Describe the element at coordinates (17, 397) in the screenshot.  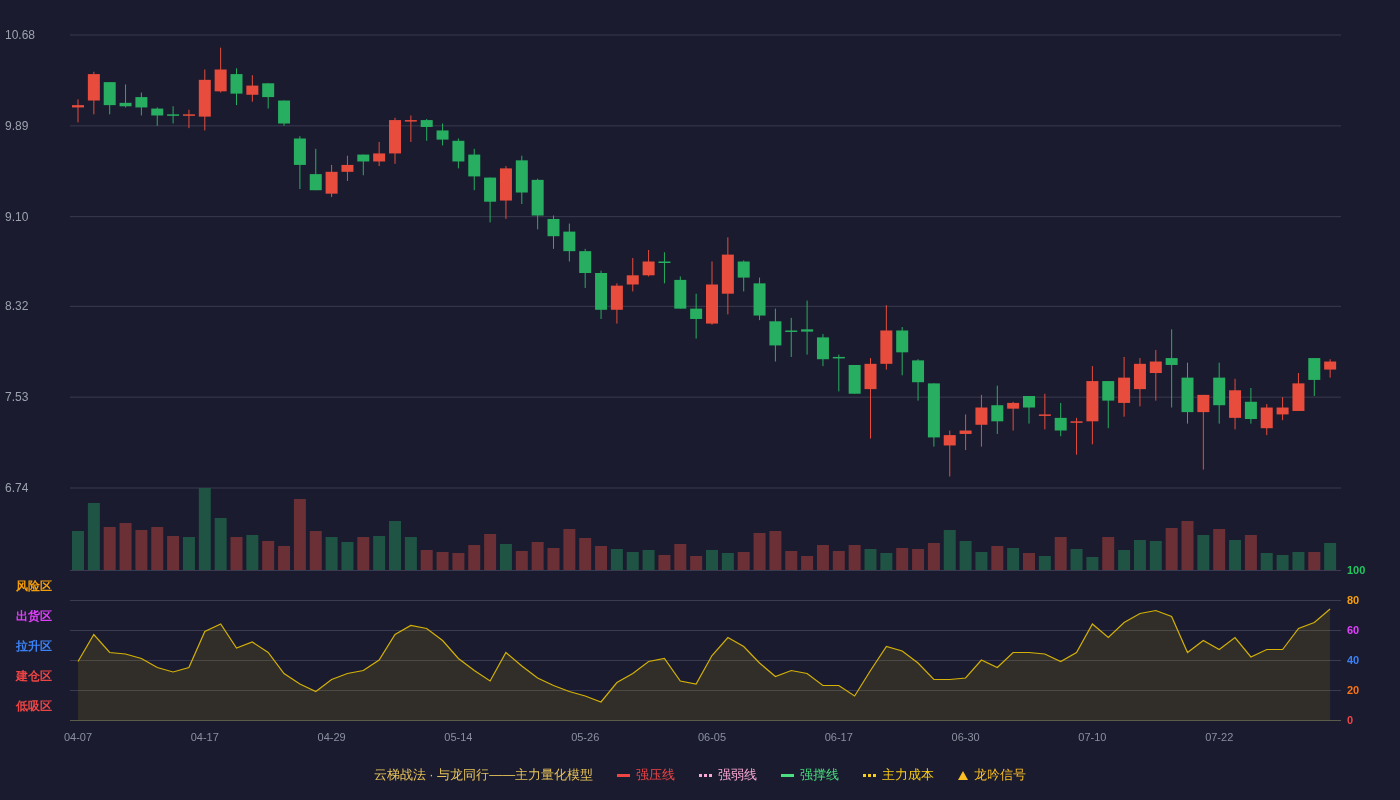
I see `axis-label: 7.53` at that location.